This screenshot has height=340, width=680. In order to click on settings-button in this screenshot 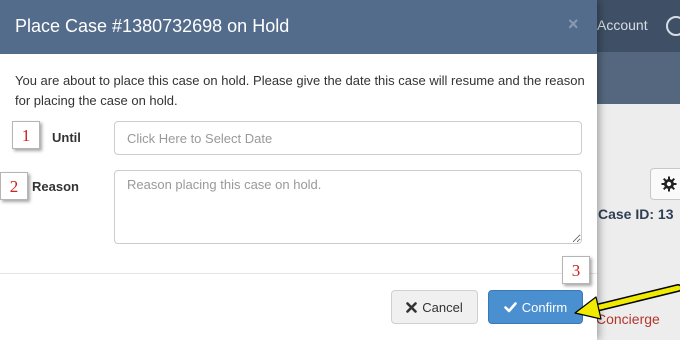, I will do `click(665, 184)`.